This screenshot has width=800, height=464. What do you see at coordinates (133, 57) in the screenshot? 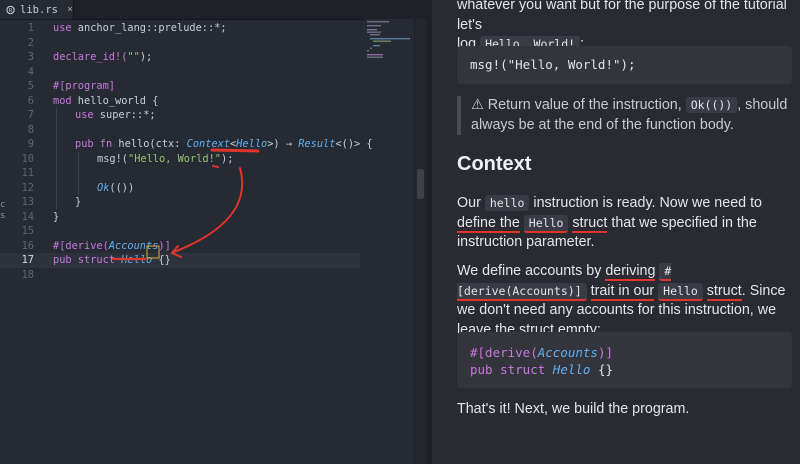
I see `token: ""` at bounding box center [133, 57].